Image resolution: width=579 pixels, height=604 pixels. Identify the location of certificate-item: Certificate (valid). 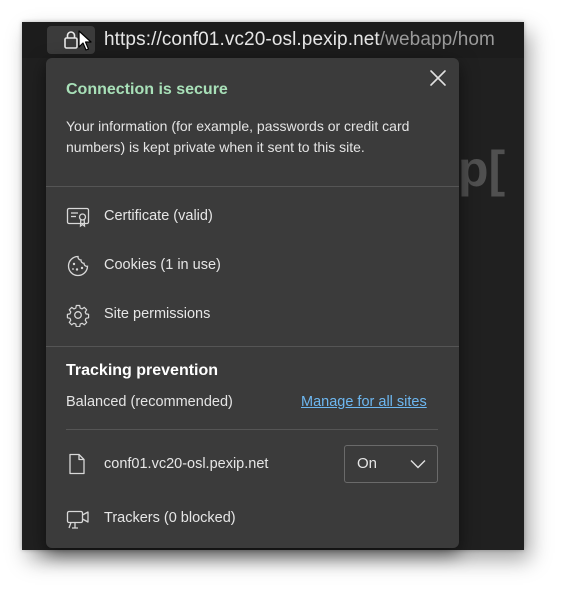
(252, 217).